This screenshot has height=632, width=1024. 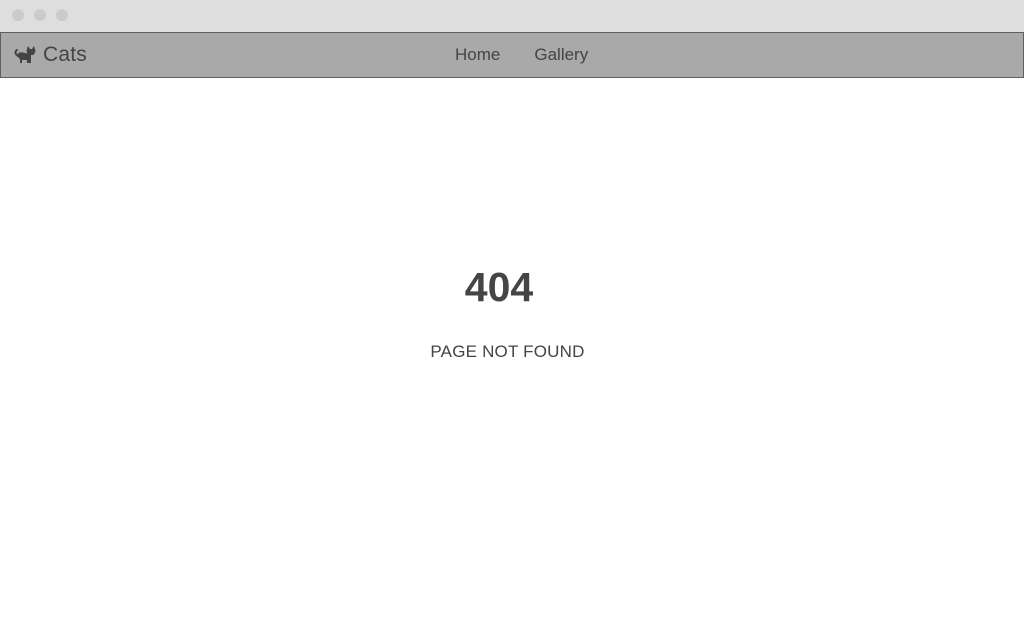 What do you see at coordinates (521, 55) in the screenshot?
I see `nav-links: Home Gallery` at bounding box center [521, 55].